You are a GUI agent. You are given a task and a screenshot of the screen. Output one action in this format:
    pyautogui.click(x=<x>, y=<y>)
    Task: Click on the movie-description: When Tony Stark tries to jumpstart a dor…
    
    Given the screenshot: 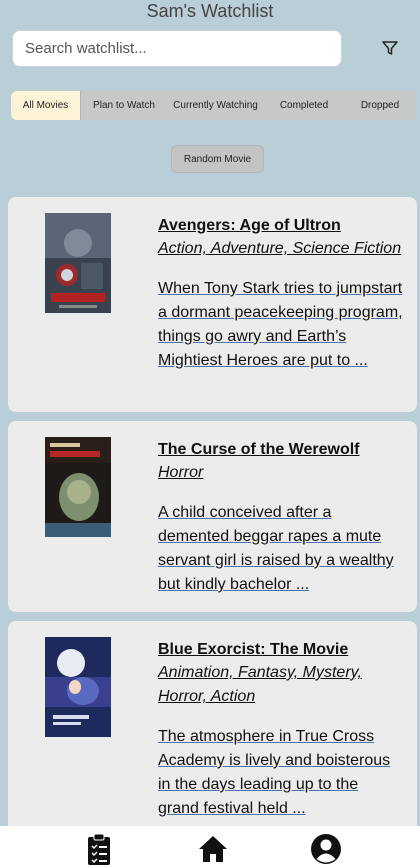 What is the action you would take?
    pyautogui.click(x=280, y=325)
    